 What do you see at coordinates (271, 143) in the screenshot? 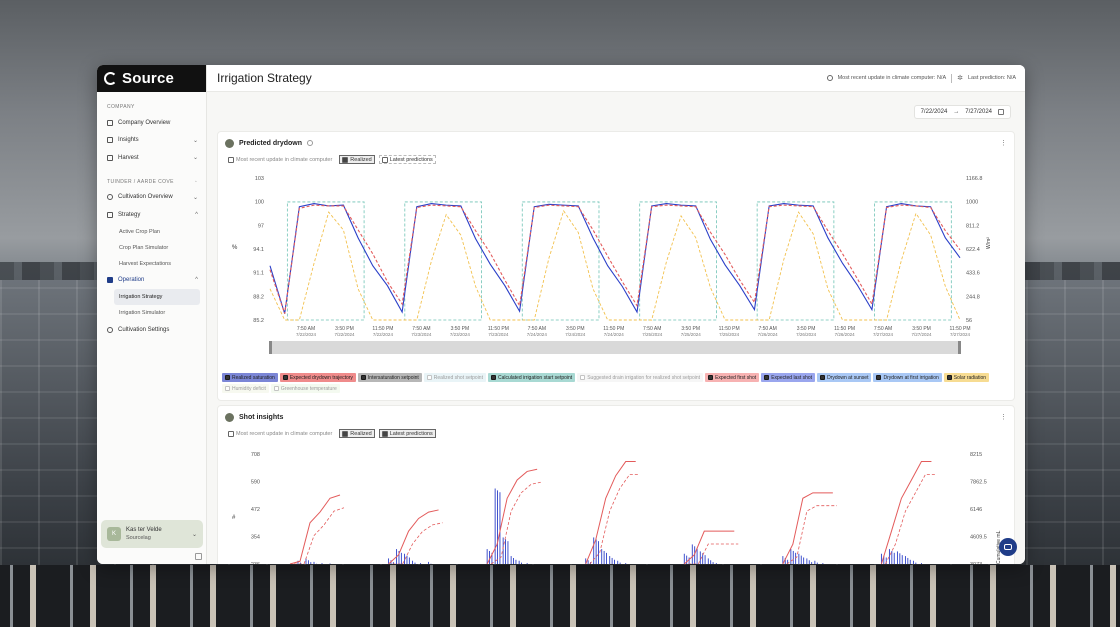
I see `card-title: Predicted drydown` at bounding box center [271, 143].